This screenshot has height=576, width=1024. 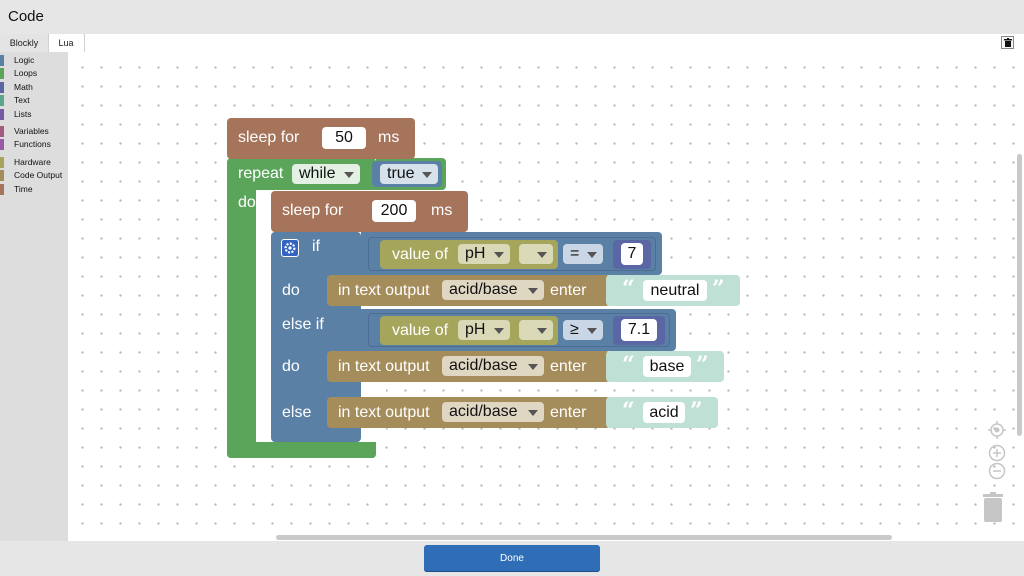 I want to click on text-input: base, so click(x=667, y=366).